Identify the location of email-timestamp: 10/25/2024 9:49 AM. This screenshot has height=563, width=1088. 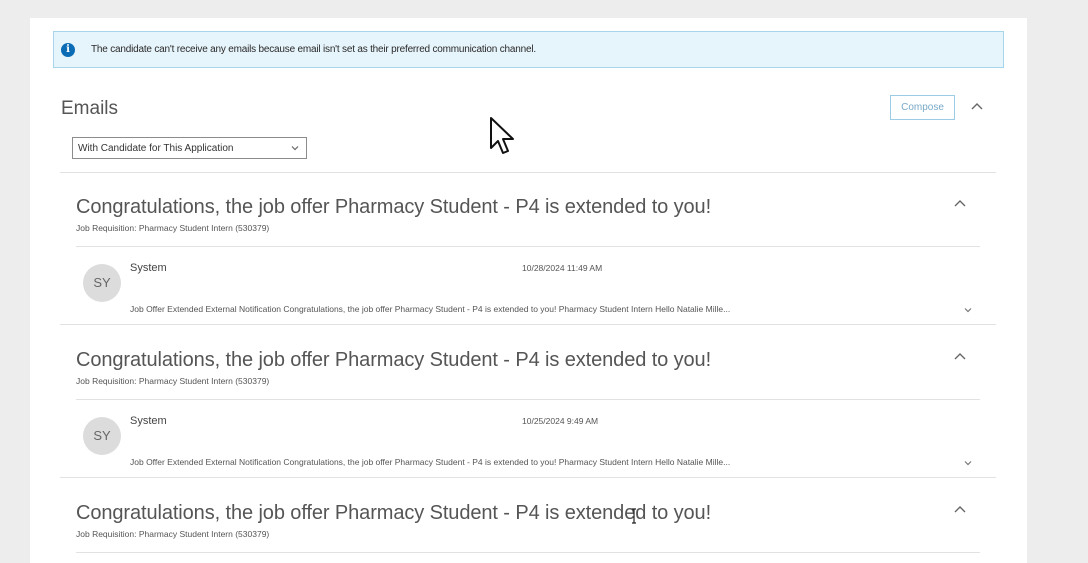
(560, 421).